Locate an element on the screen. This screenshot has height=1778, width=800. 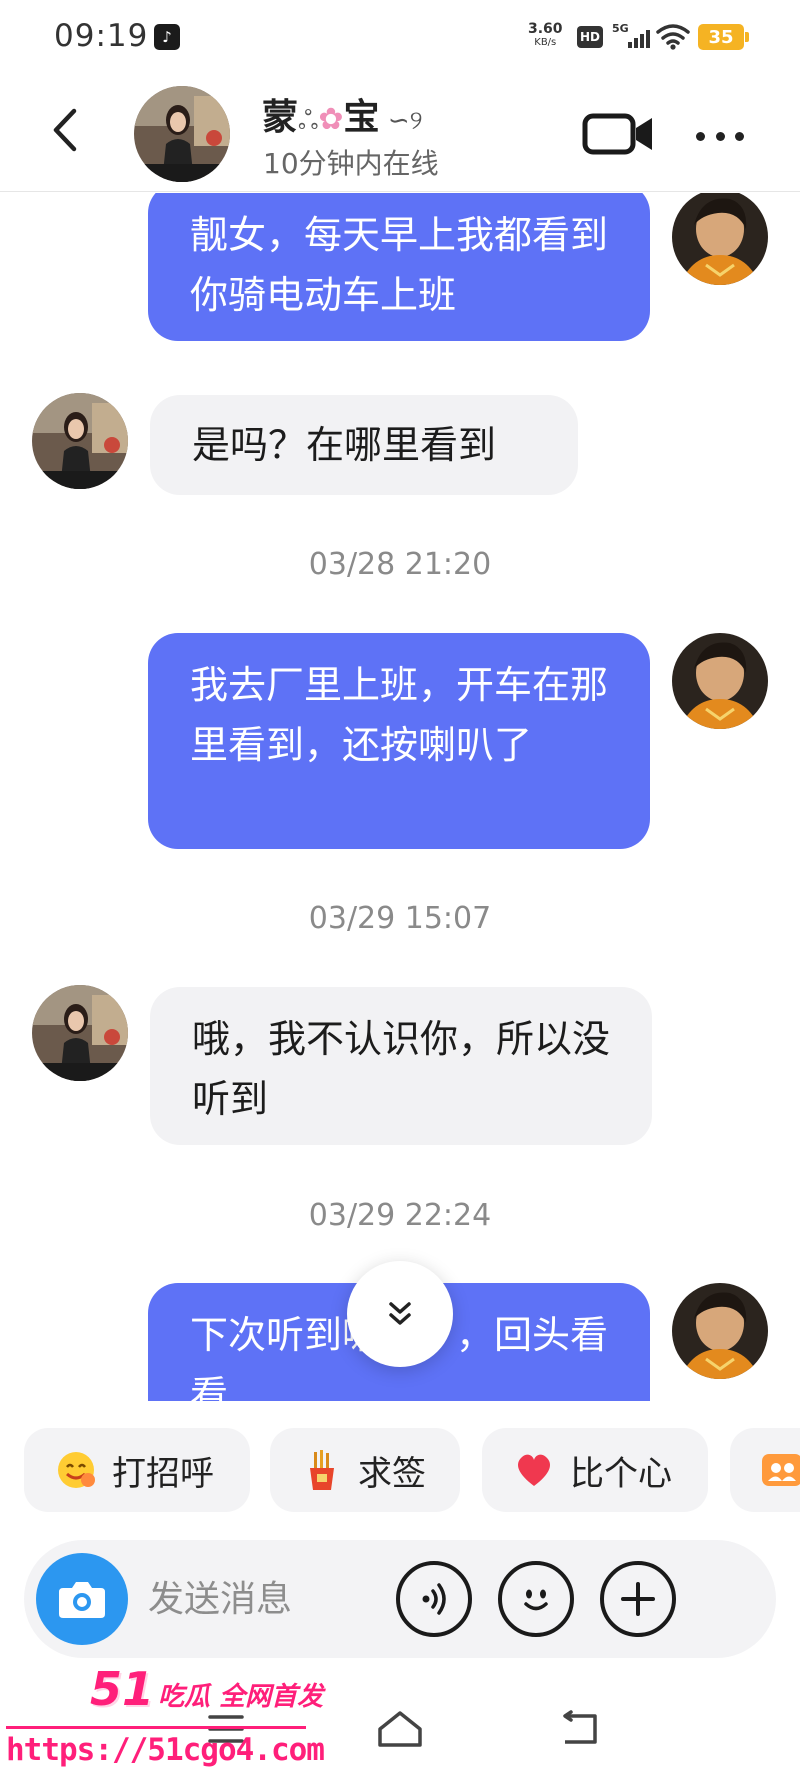
message-timestamp: 03/28 21:20 is located at coordinates (400, 564).